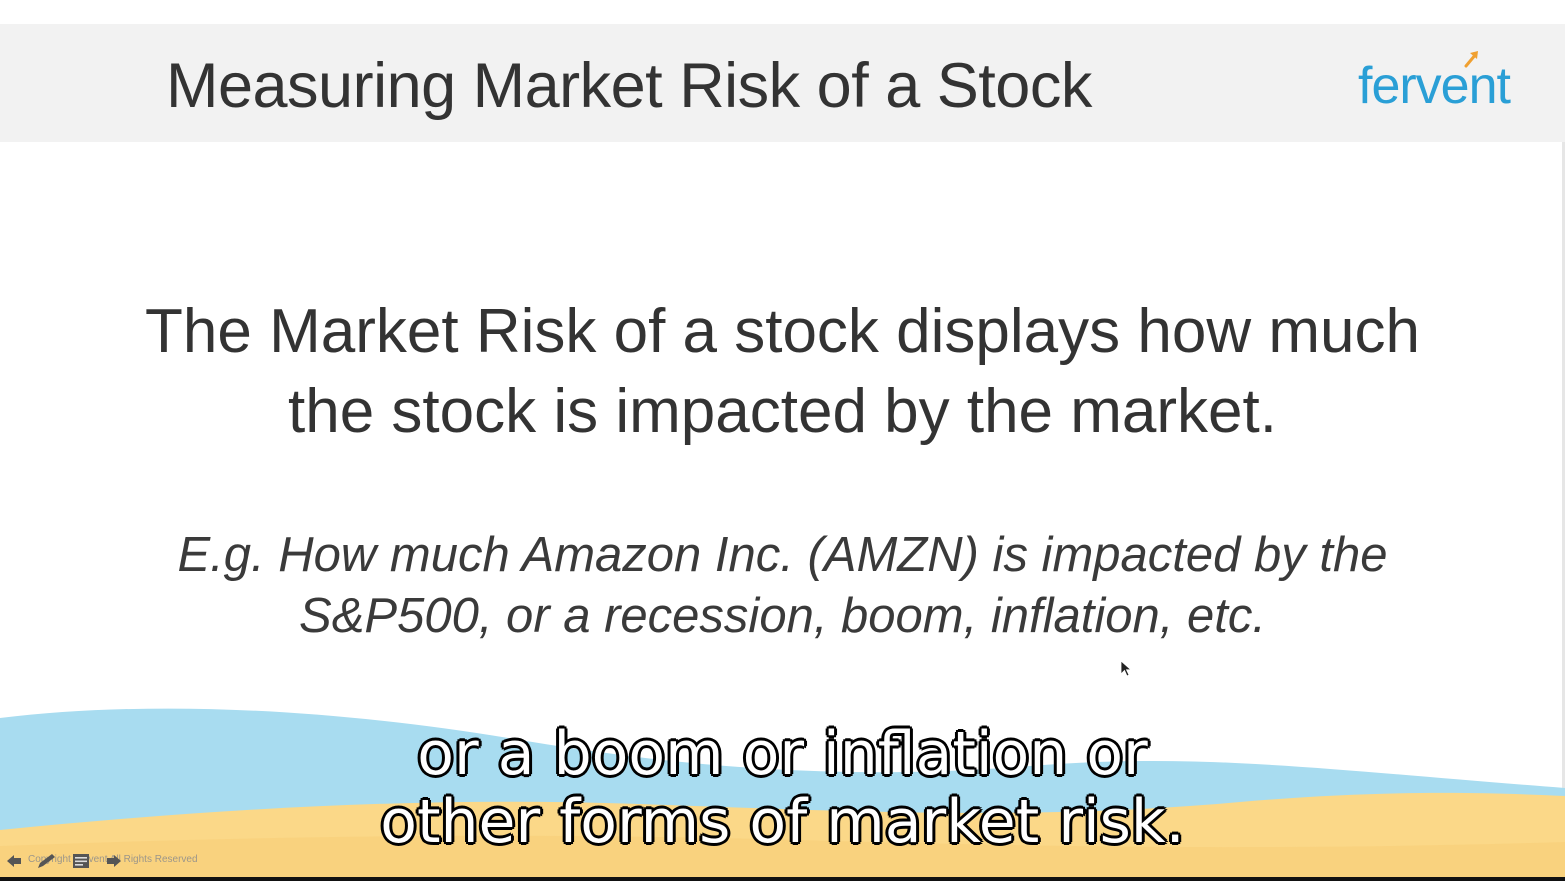 The image size is (1565, 881). What do you see at coordinates (782, 12) in the screenshot?
I see `top-strip` at bounding box center [782, 12].